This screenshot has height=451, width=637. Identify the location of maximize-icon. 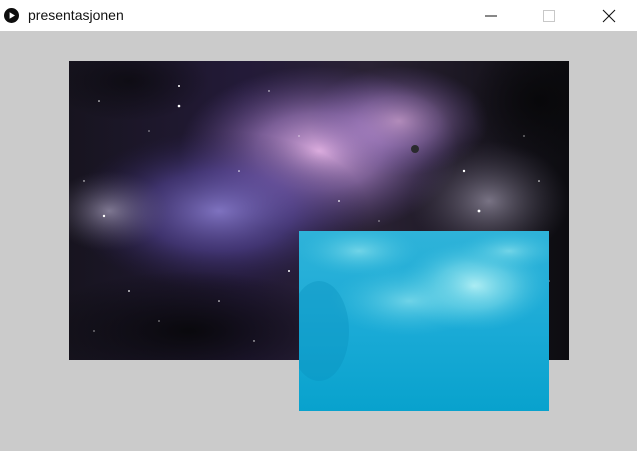
(549, 15).